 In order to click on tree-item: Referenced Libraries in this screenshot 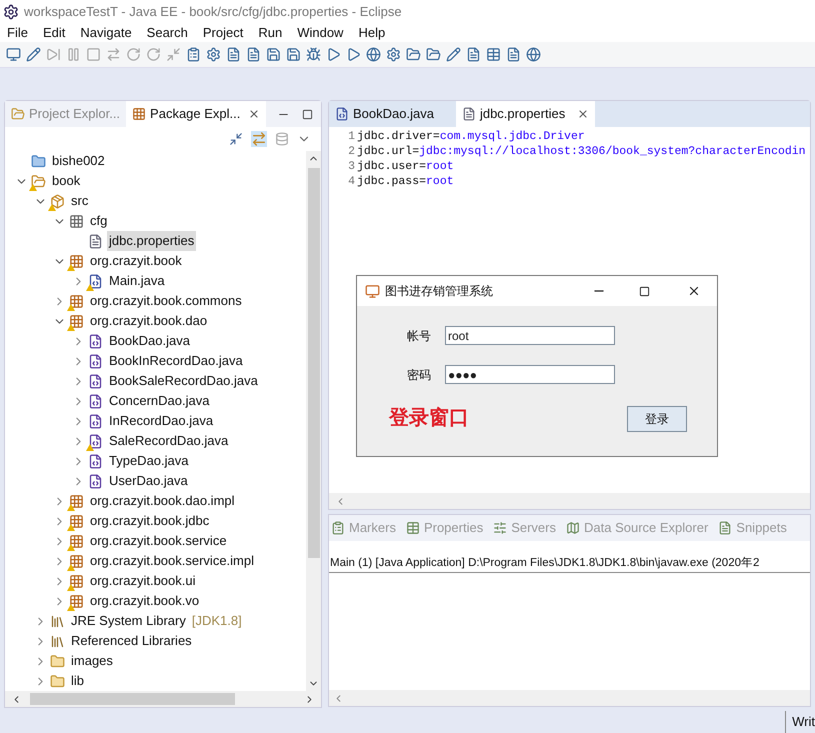, I will do `click(131, 641)`.